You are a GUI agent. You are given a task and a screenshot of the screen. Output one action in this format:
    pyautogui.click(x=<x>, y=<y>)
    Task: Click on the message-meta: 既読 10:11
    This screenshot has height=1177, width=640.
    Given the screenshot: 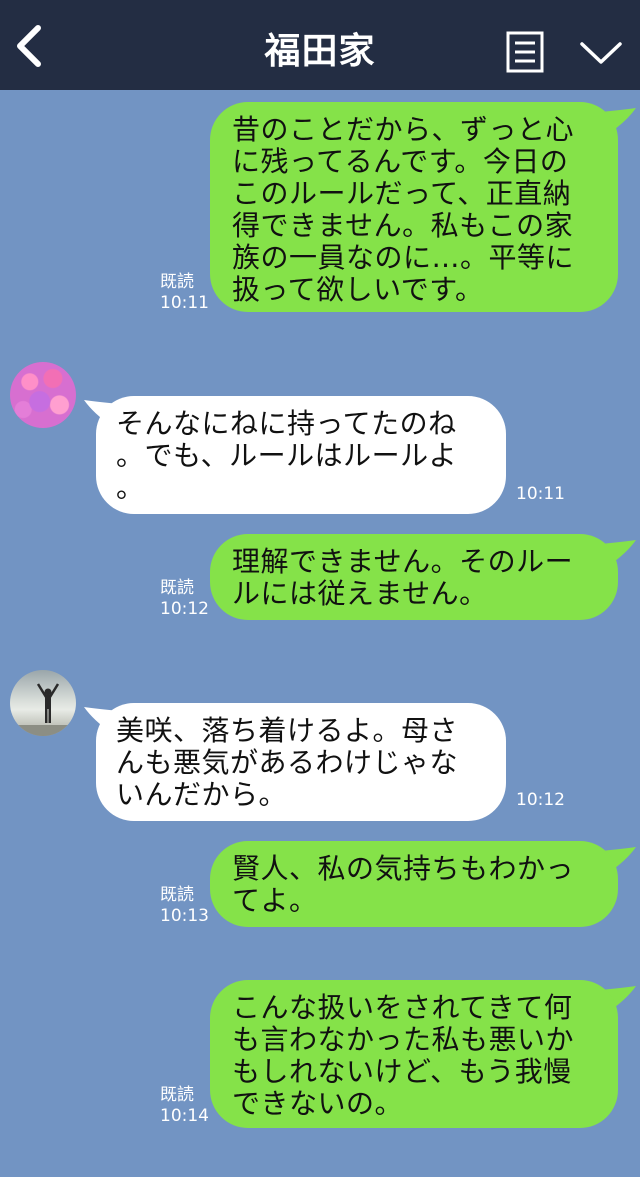 What is the action you would take?
    pyautogui.click(x=184, y=293)
    